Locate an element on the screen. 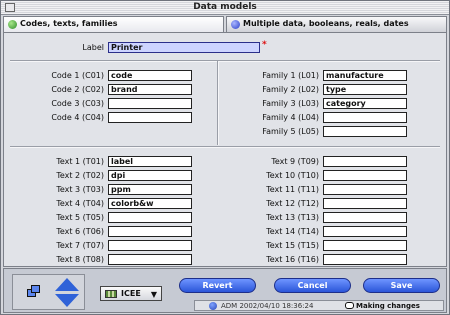 Image resolution: width=450 pixels, height=315 pixels. text-8-field is located at coordinates (150, 259).